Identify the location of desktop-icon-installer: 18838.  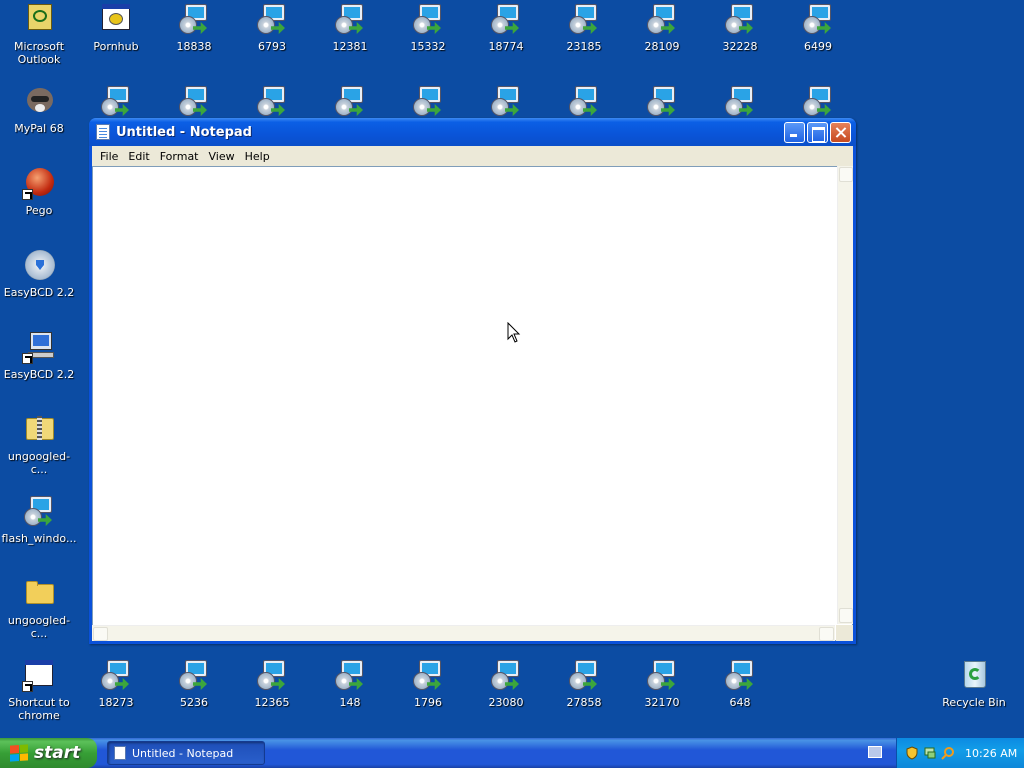
(194, 27).